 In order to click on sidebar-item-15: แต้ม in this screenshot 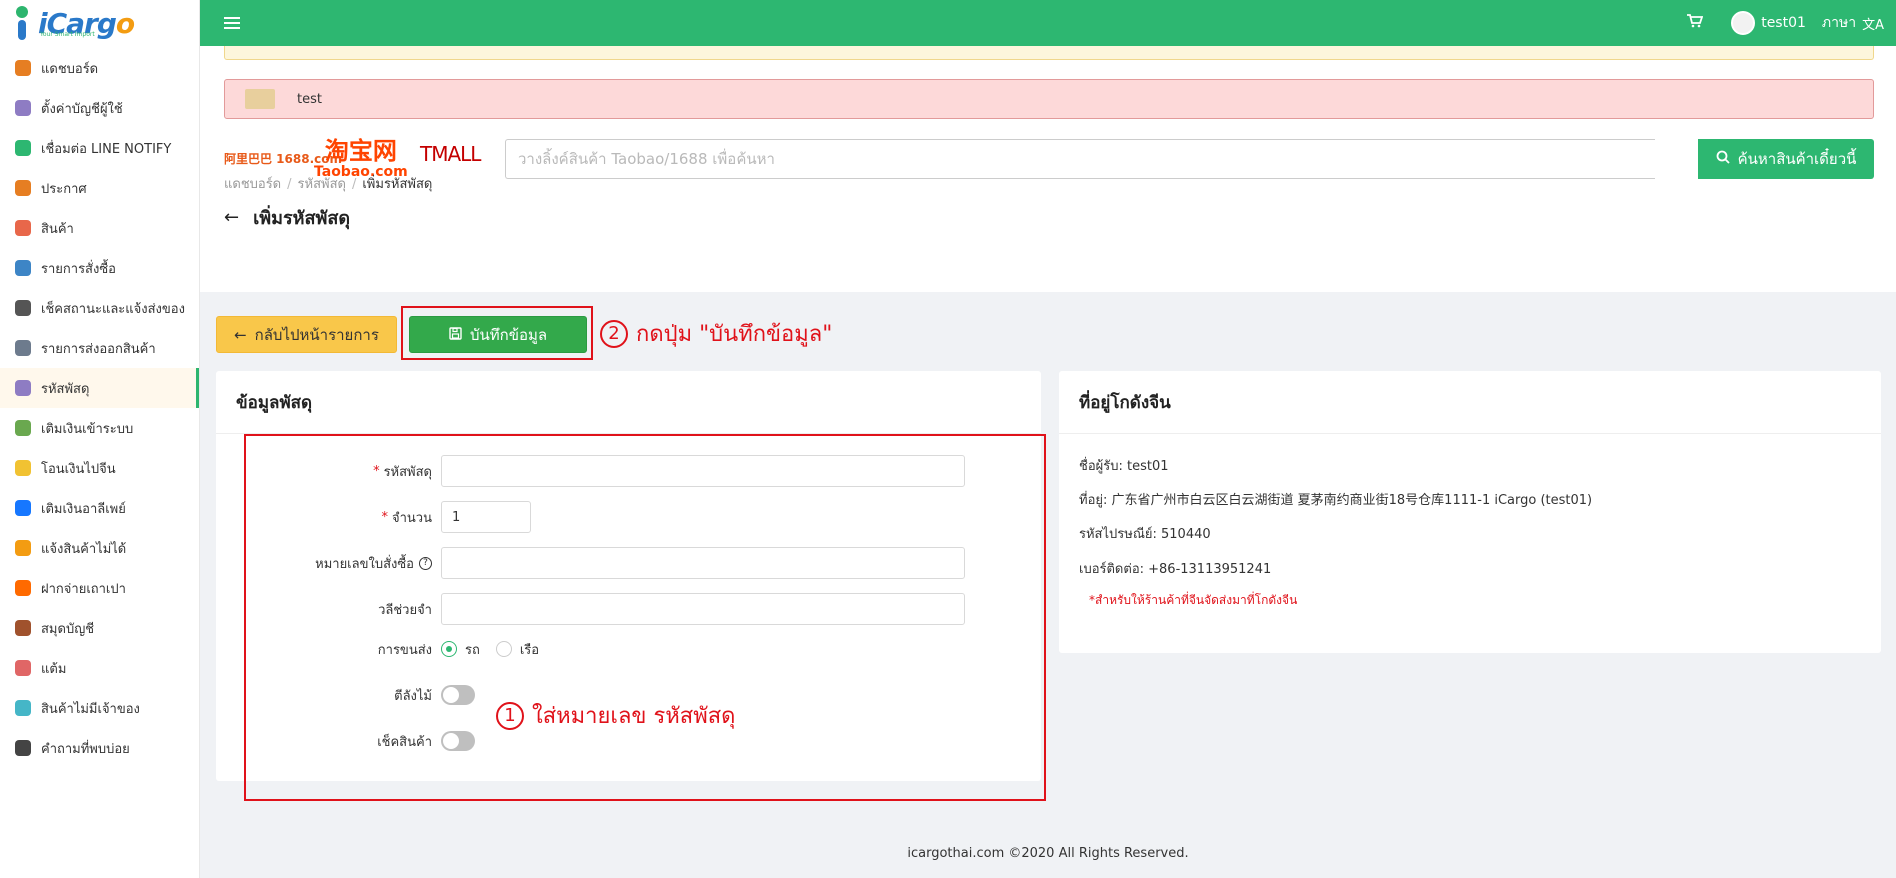, I will do `click(99, 668)`.